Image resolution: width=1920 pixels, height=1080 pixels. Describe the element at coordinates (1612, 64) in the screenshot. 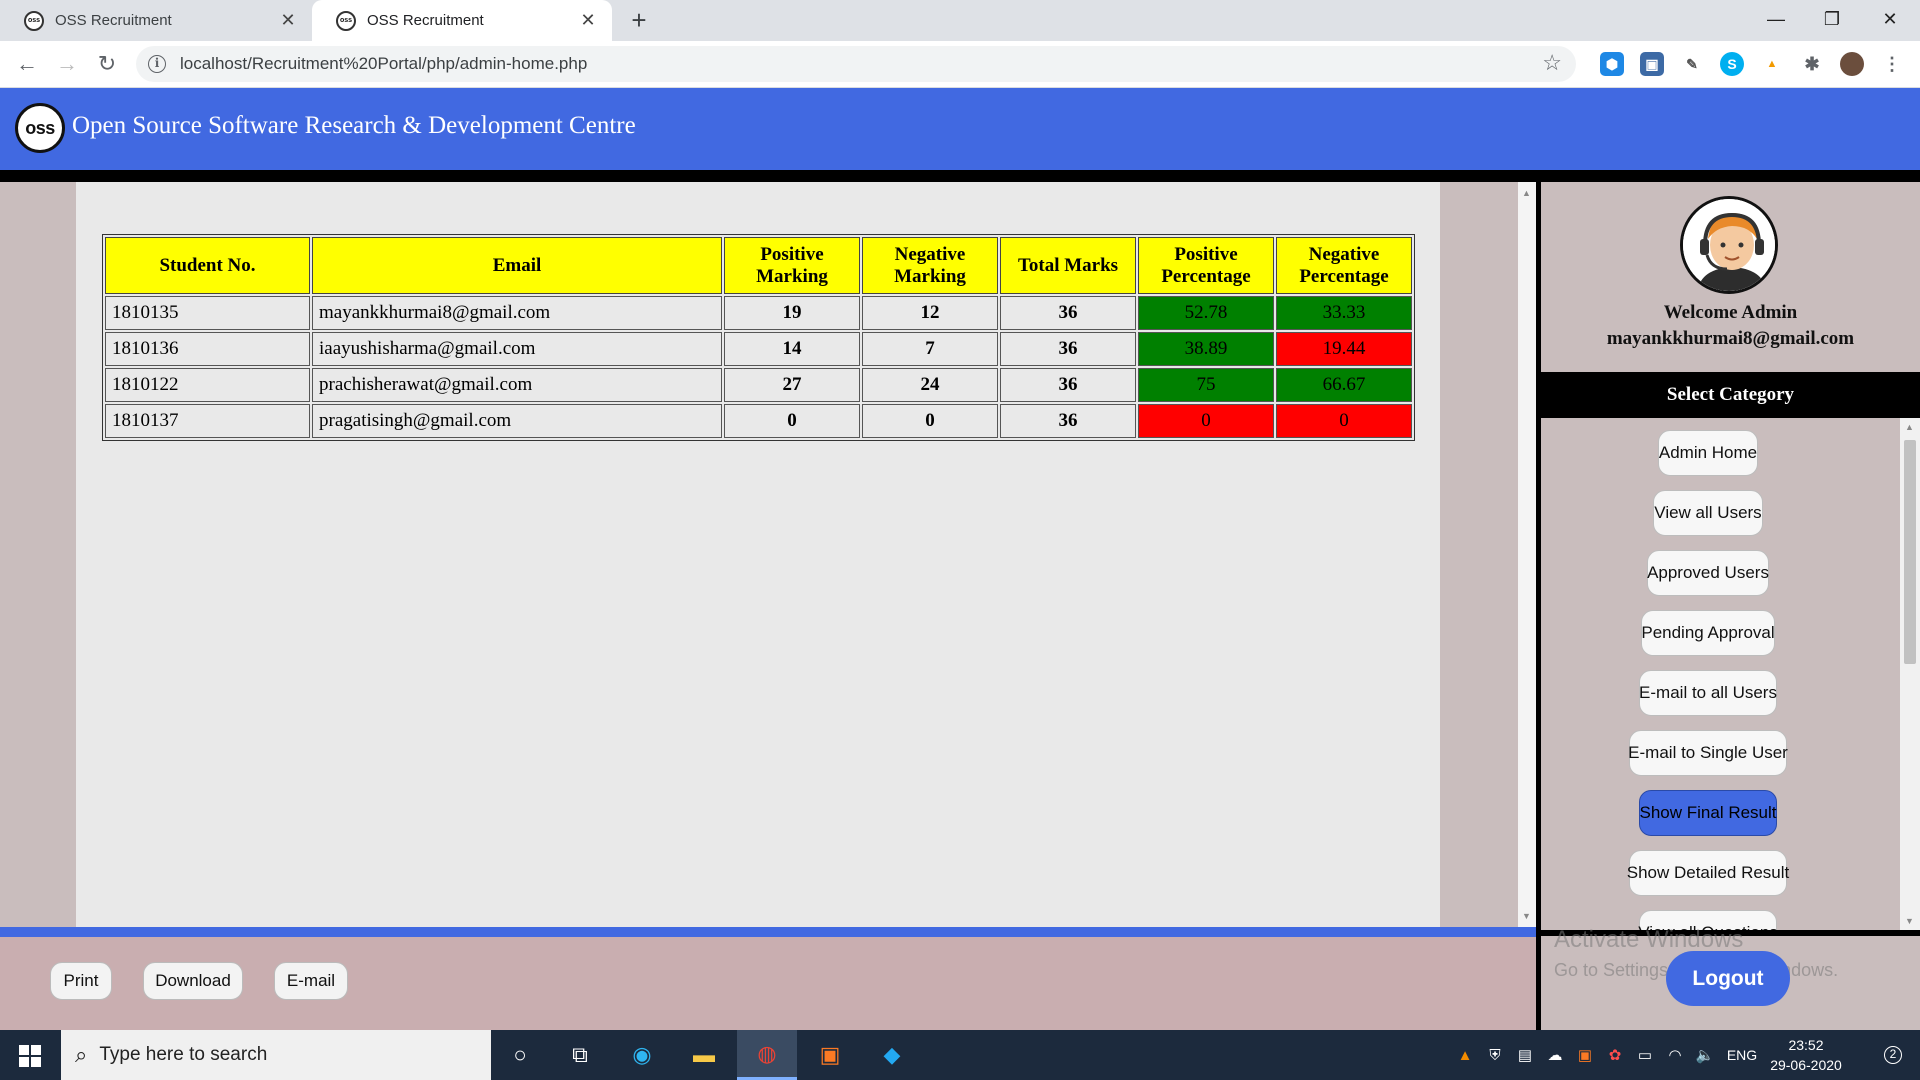

I see `extension-icon: ⬢` at that location.